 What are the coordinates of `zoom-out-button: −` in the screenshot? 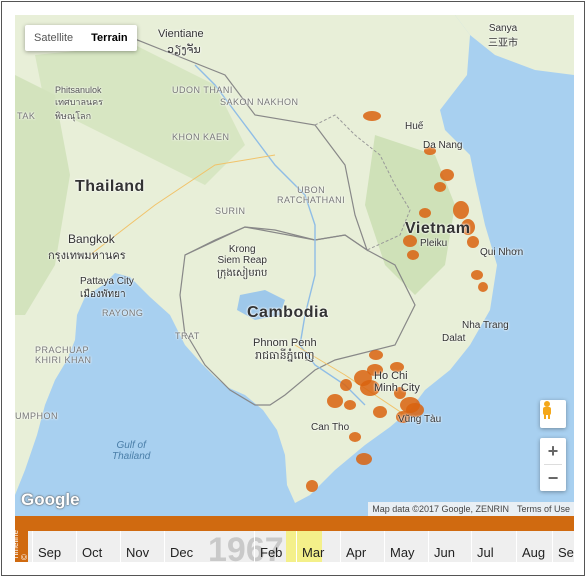 It's located at (553, 478).